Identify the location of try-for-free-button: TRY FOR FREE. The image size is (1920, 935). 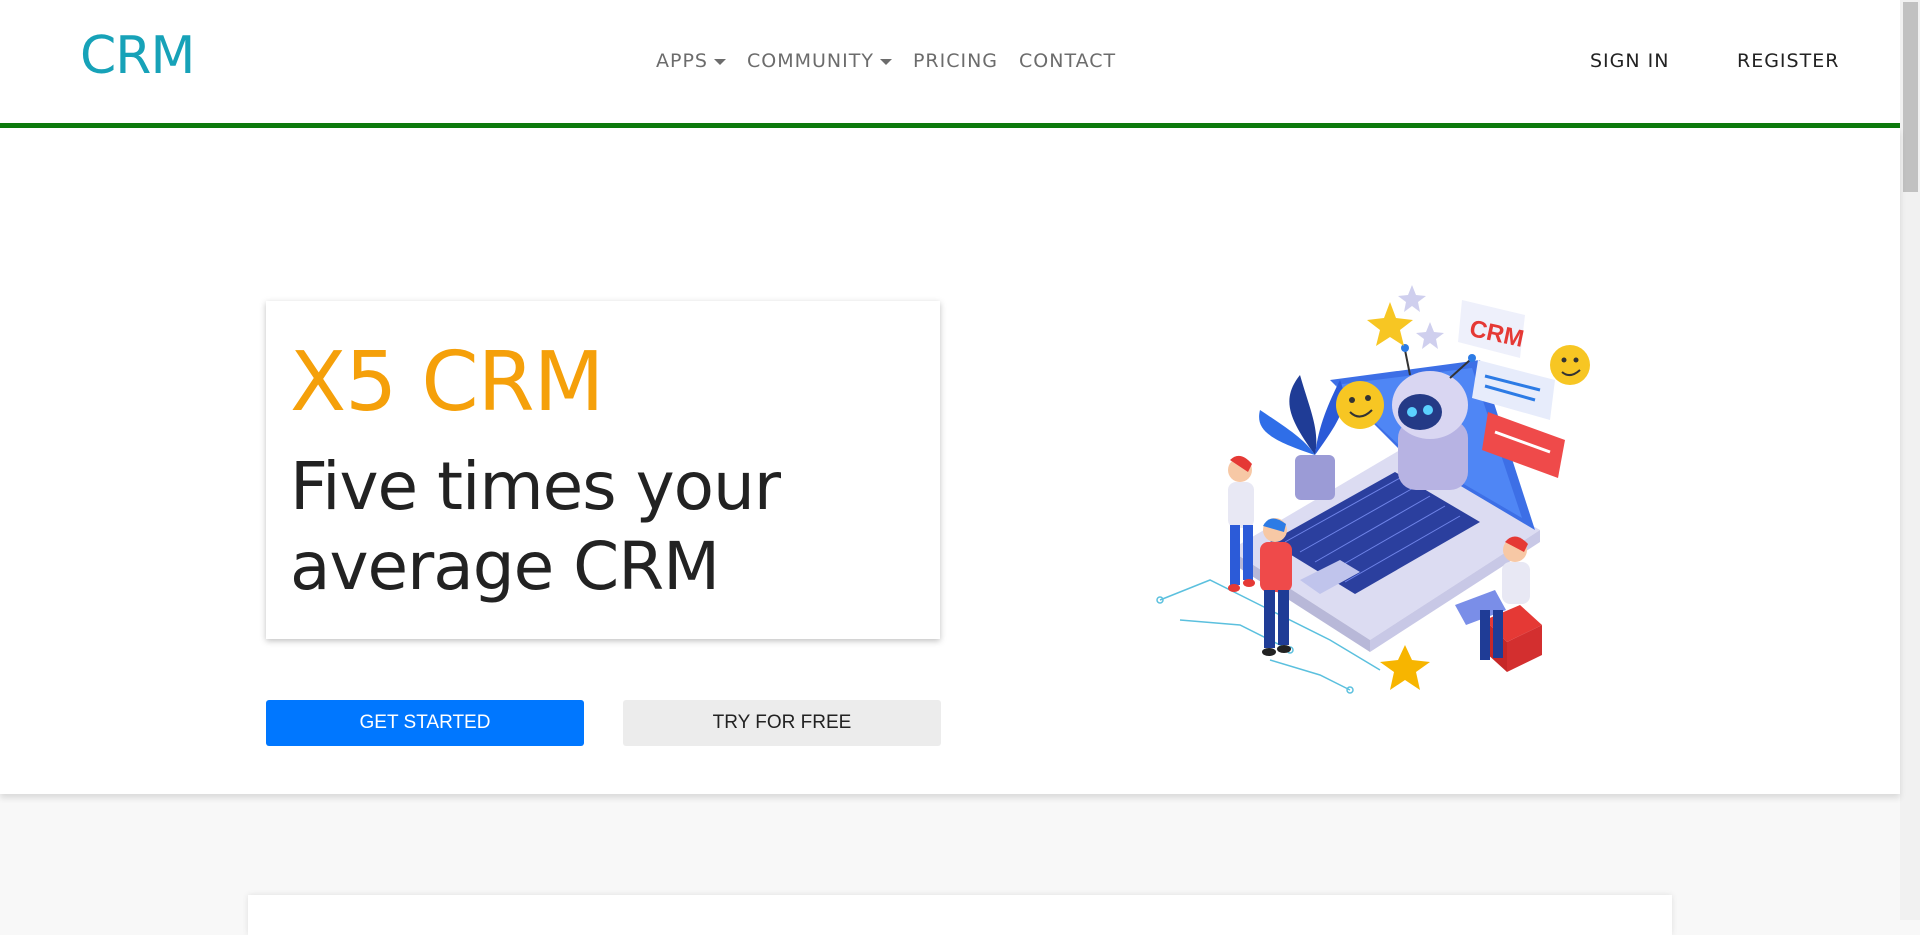
(782, 723).